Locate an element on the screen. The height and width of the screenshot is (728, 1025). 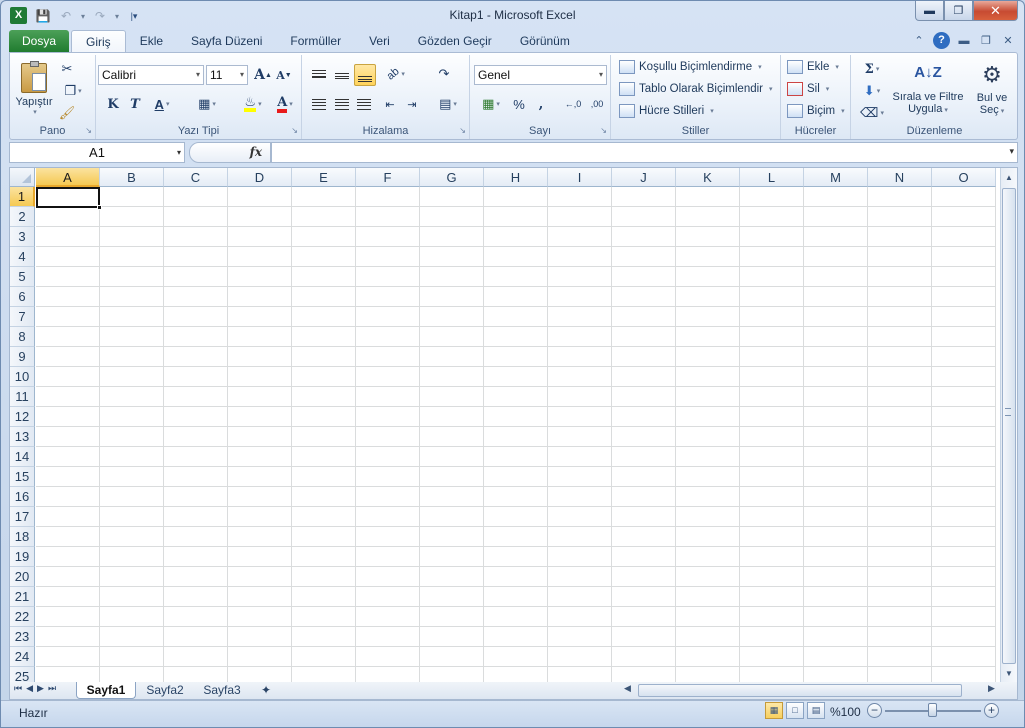
row-header-14: 14 is located at coordinates (22, 457).